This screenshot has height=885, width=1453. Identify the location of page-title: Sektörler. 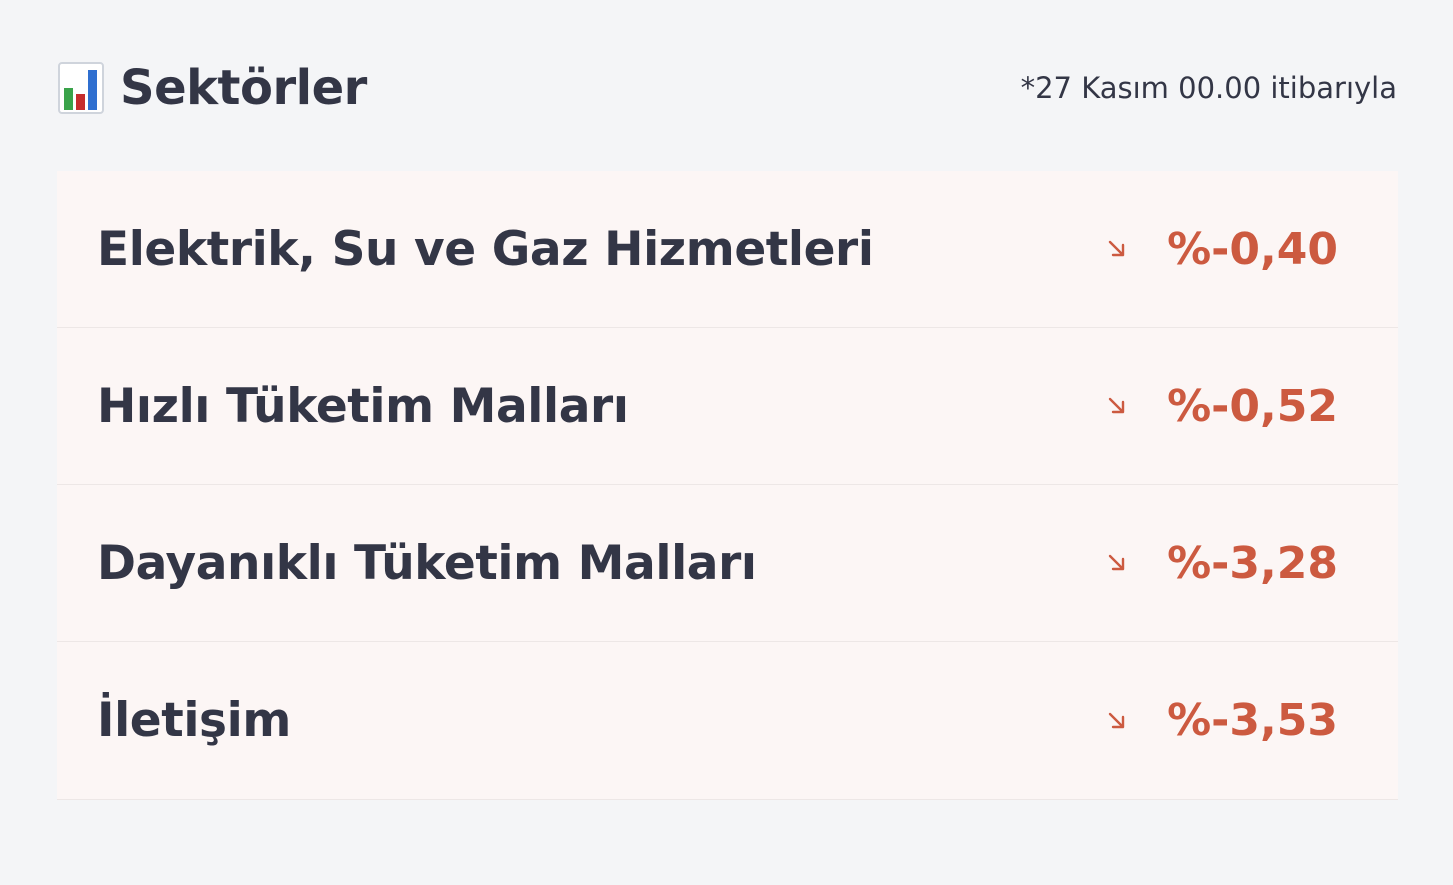
(243, 88).